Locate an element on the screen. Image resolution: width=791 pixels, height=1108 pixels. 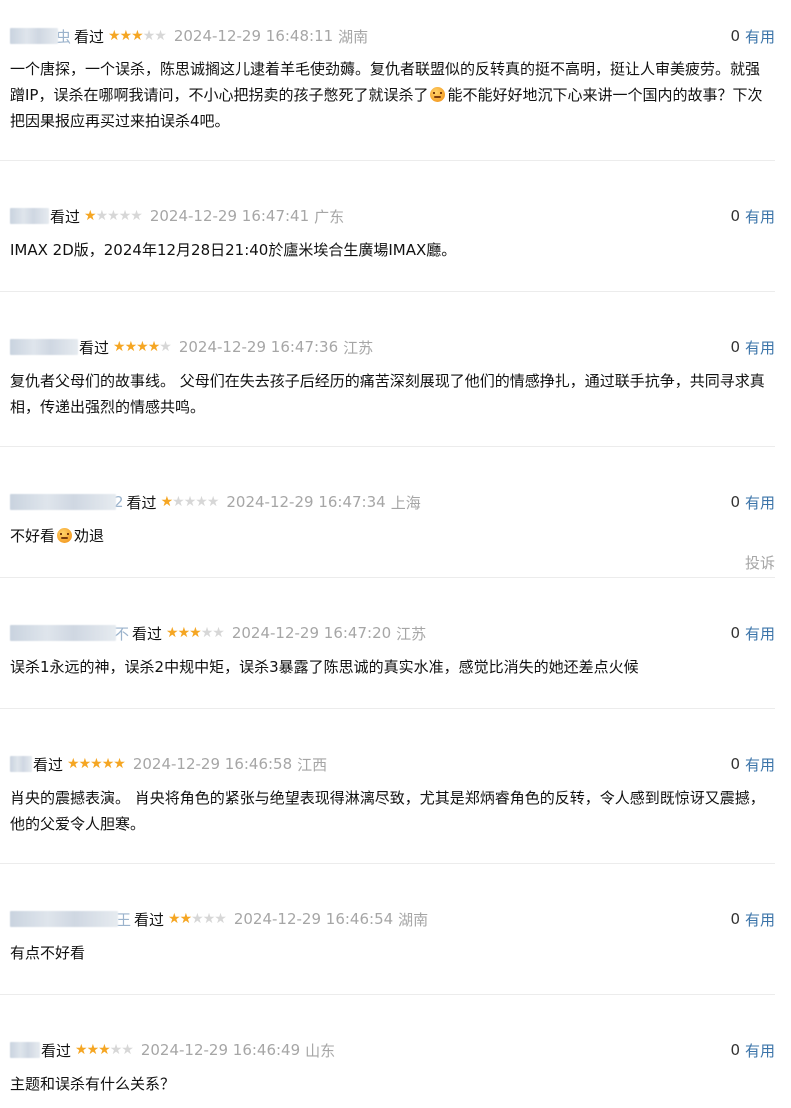
comment-time: 2024-12-29 16:48:11 is located at coordinates (253, 36).